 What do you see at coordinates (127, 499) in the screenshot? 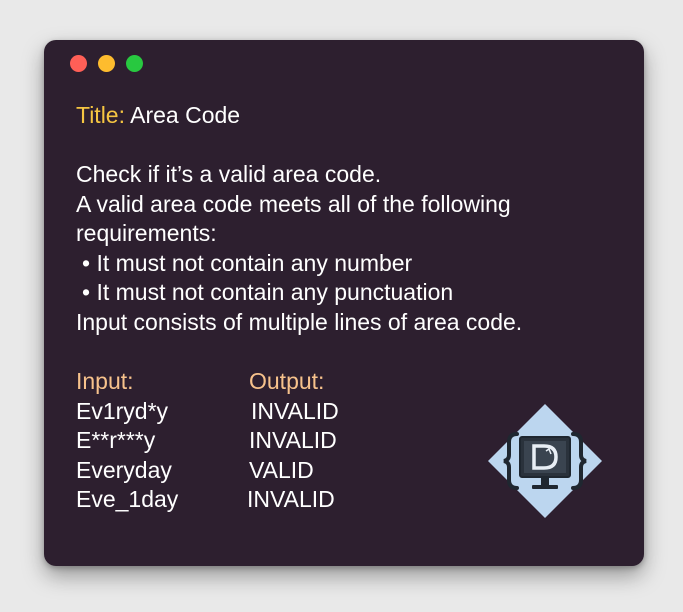
I see `input-value: Eve_1day` at bounding box center [127, 499].